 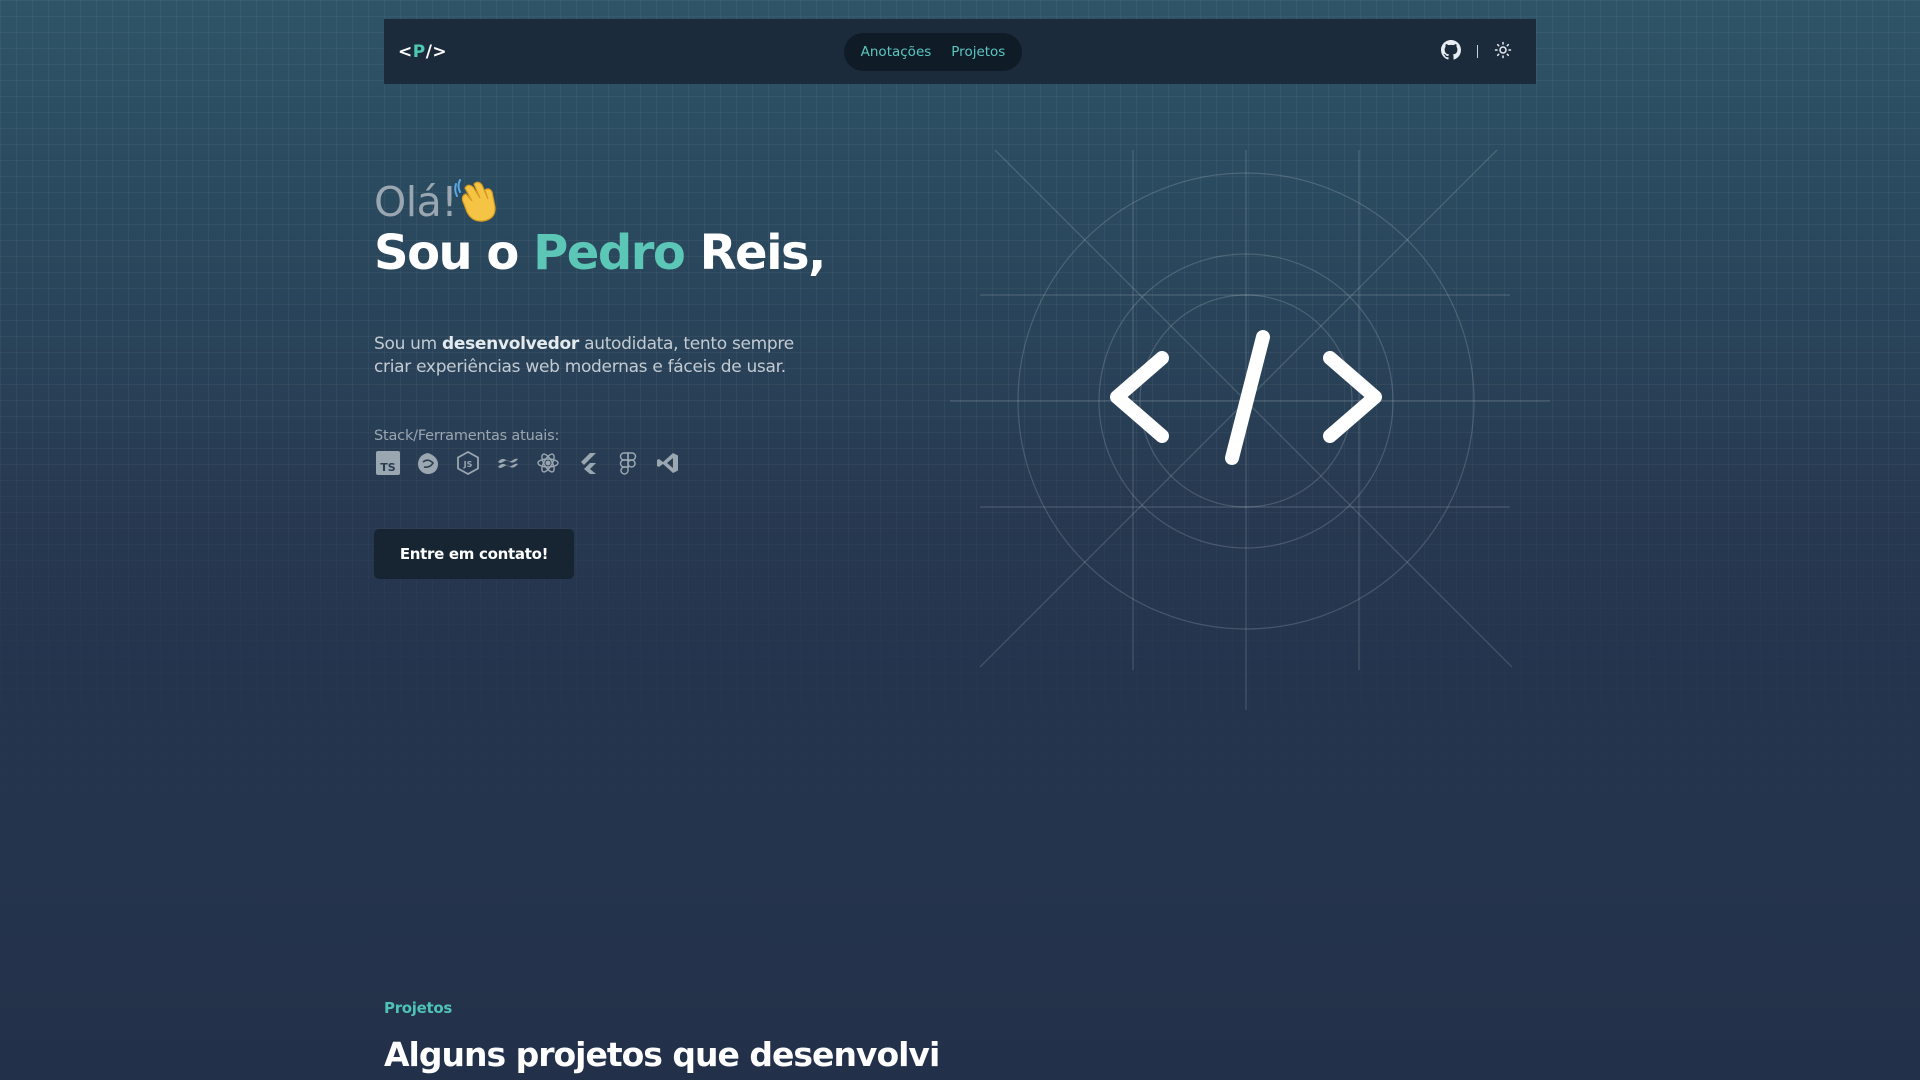 What do you see at coordinates (933, 52) in the screenshot?
I see `nav-pill: Anotações Projetos` at bounding box center [933, 52].